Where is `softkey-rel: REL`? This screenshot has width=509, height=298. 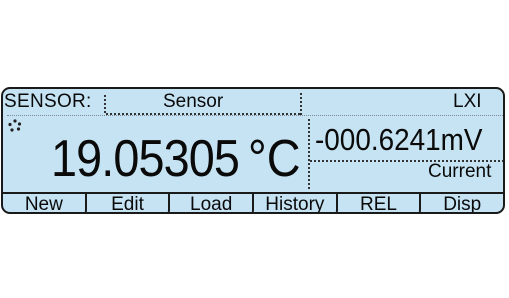 softkey-rel: REL is located at coordinates (380, 203).